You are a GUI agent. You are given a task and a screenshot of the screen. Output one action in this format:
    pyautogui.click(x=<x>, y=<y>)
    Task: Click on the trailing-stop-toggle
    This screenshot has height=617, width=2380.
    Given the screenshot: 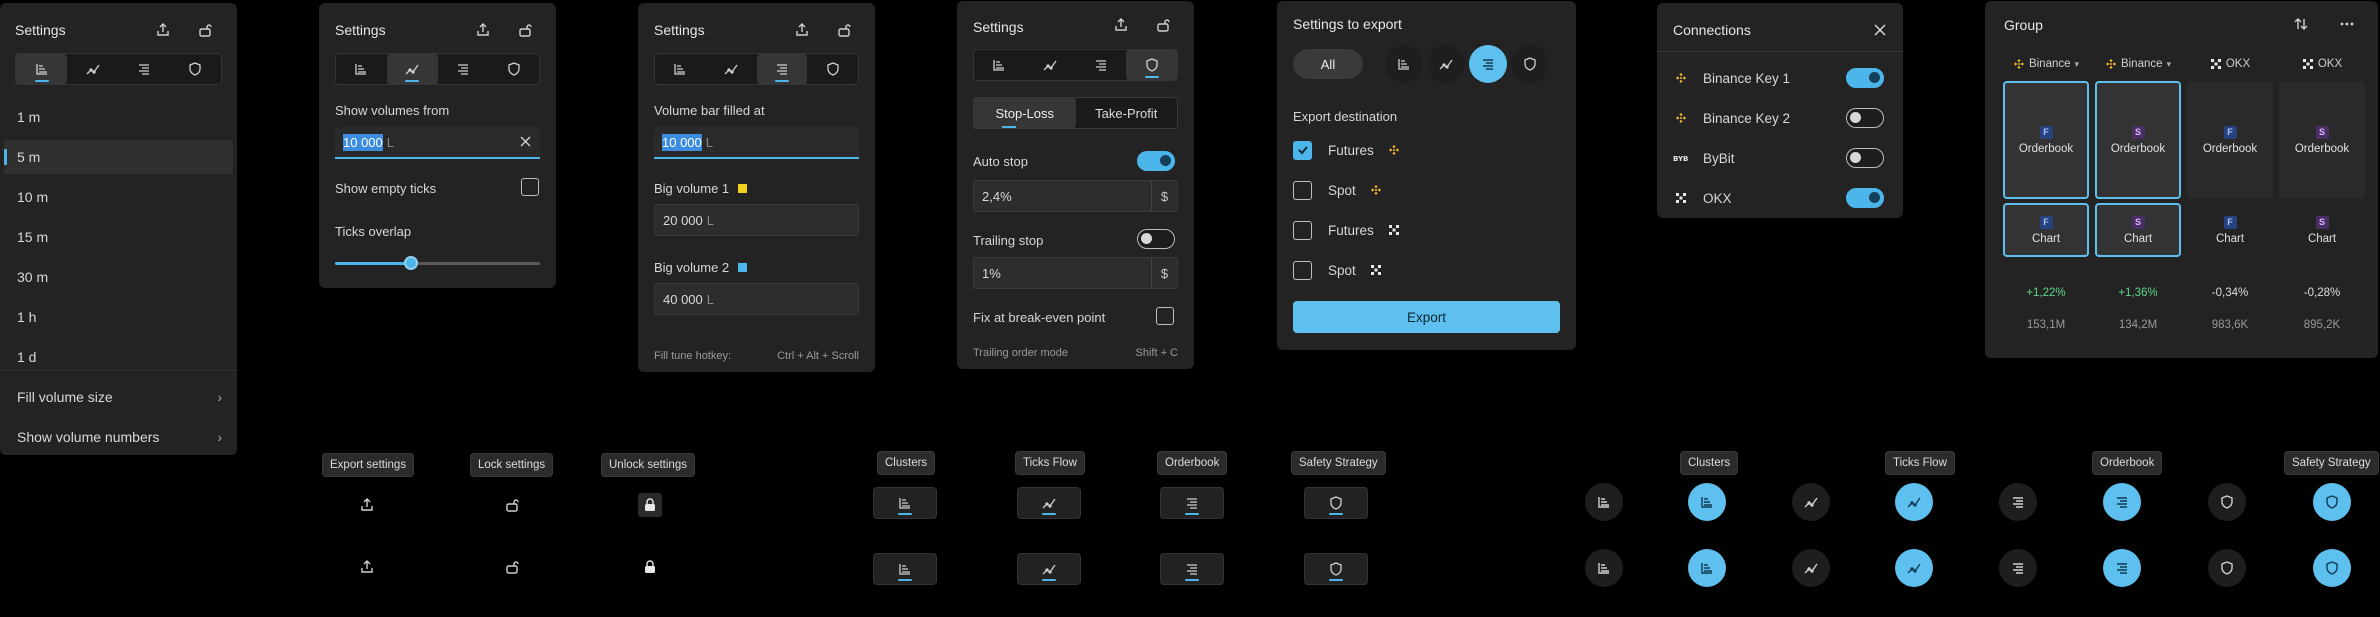 What is the action you would take?
    pyautogui.click(x=1156, y=239)
    